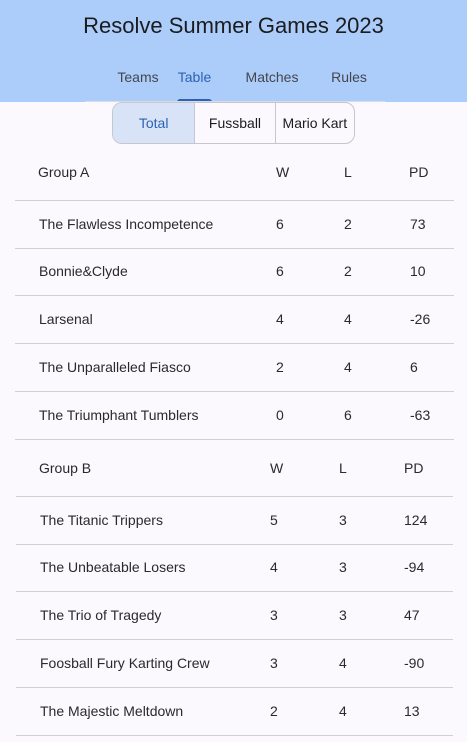 This screenshot has width=467, height=742. Describe the element at coordinates (418, 224) in the screenshot. I see `point-diff-value: 73` at that location.